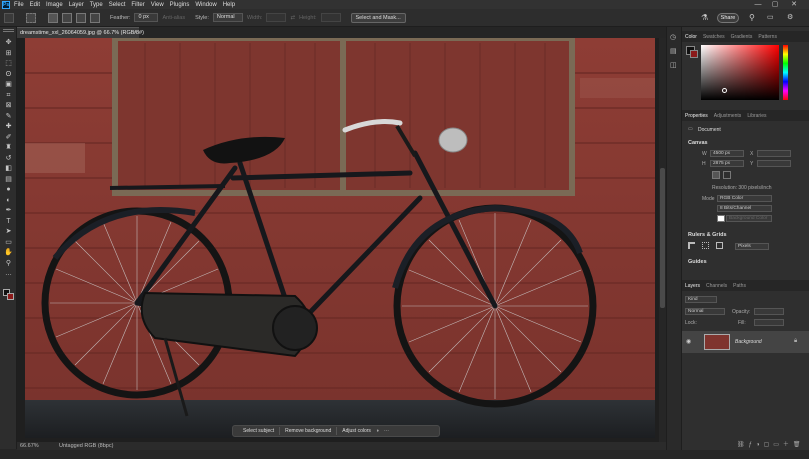 The width and height of the screenshot is (809, 459). I want to click on canvas-y-input, so click(774, 163).